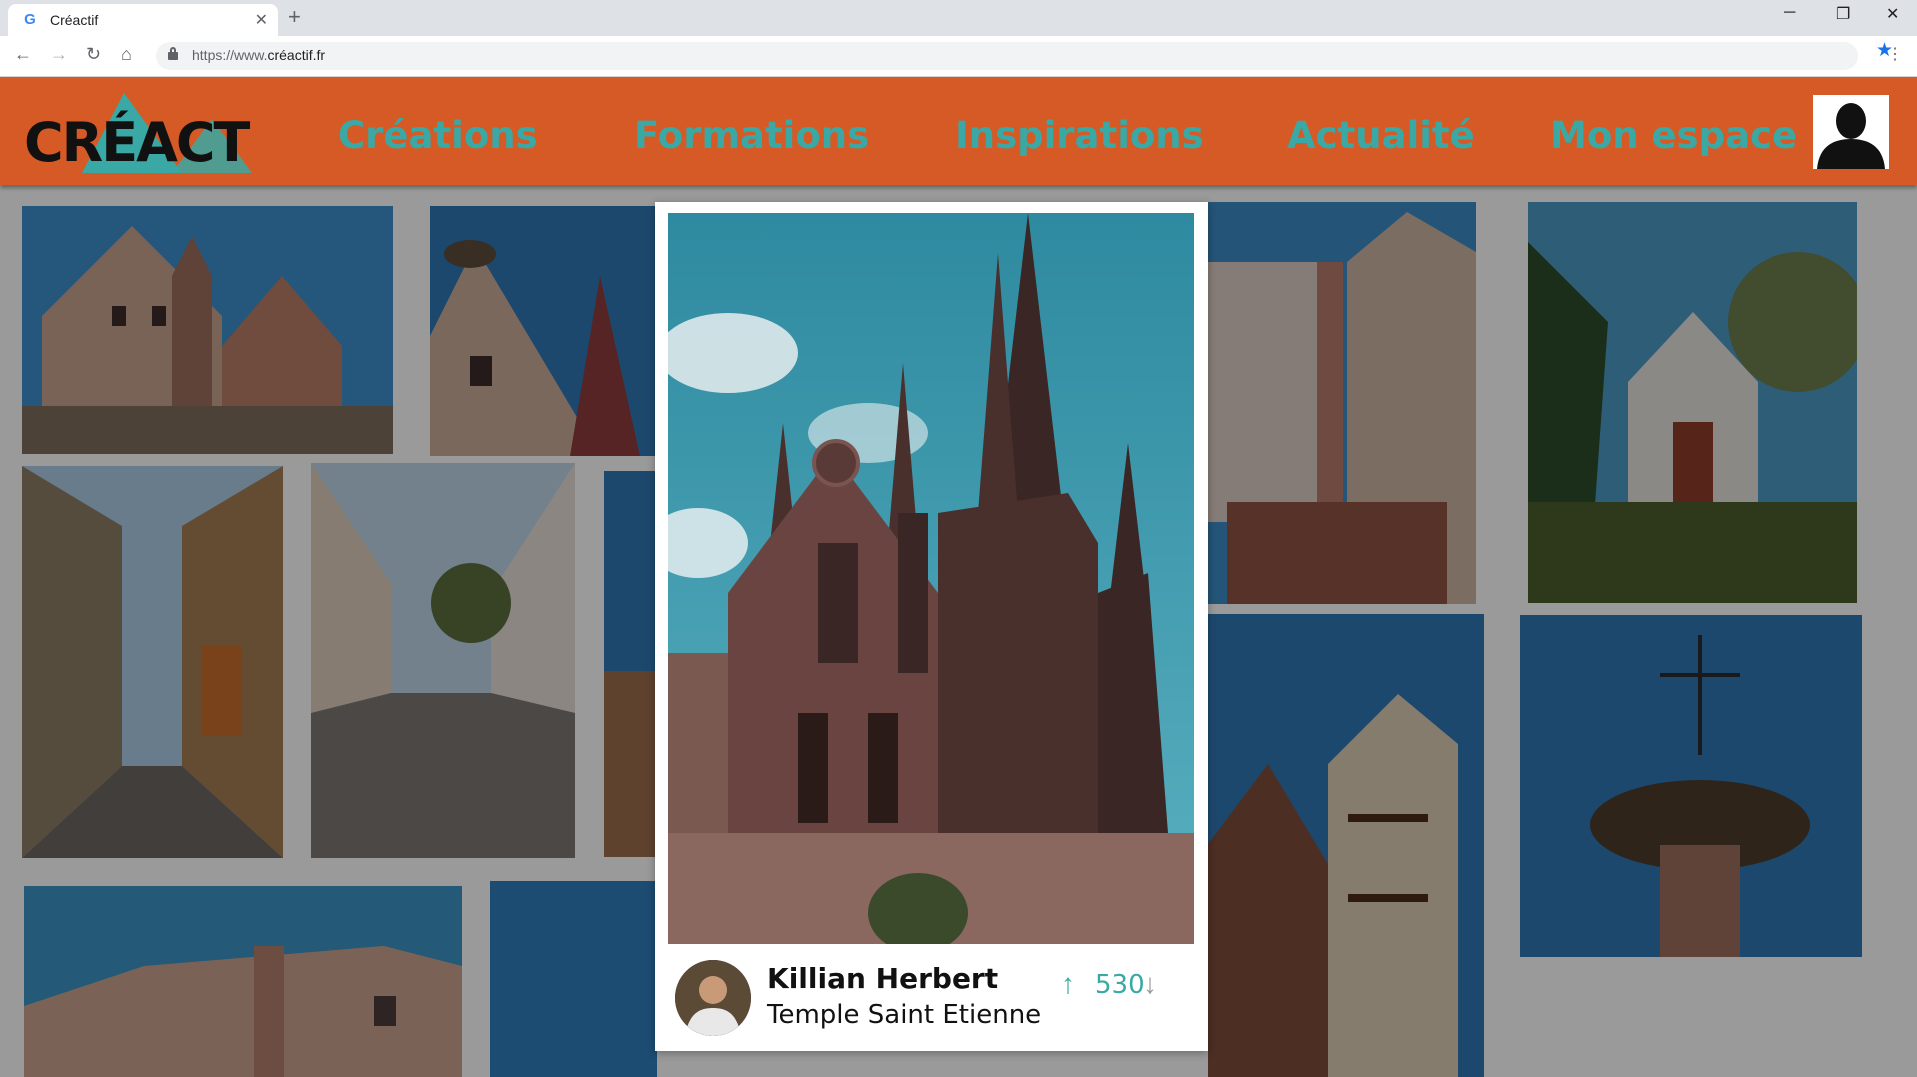 The image size is (1917, 1077). Describe the element at coordinates (173, 53) in the screenshot. I see `lock-icon` at that location.